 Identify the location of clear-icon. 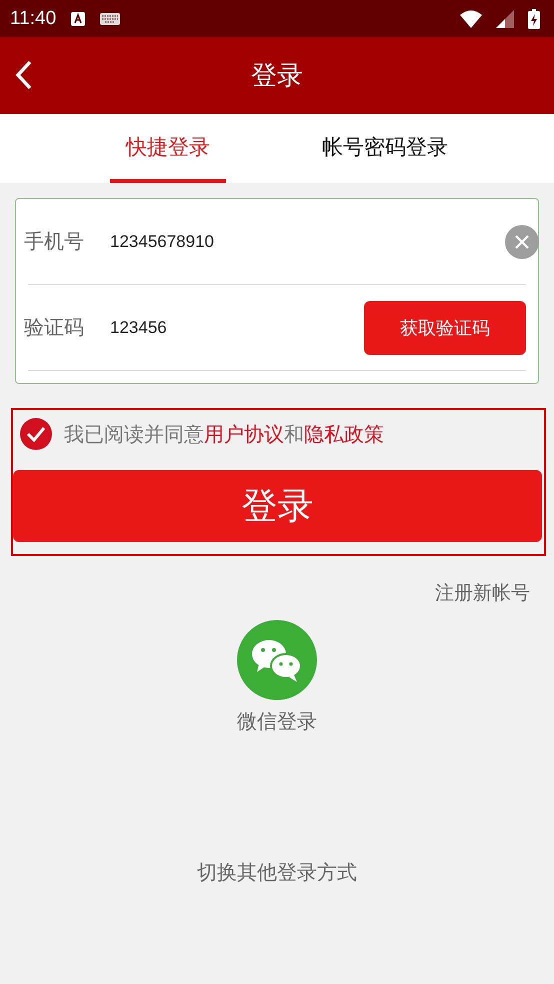
(522, 241).